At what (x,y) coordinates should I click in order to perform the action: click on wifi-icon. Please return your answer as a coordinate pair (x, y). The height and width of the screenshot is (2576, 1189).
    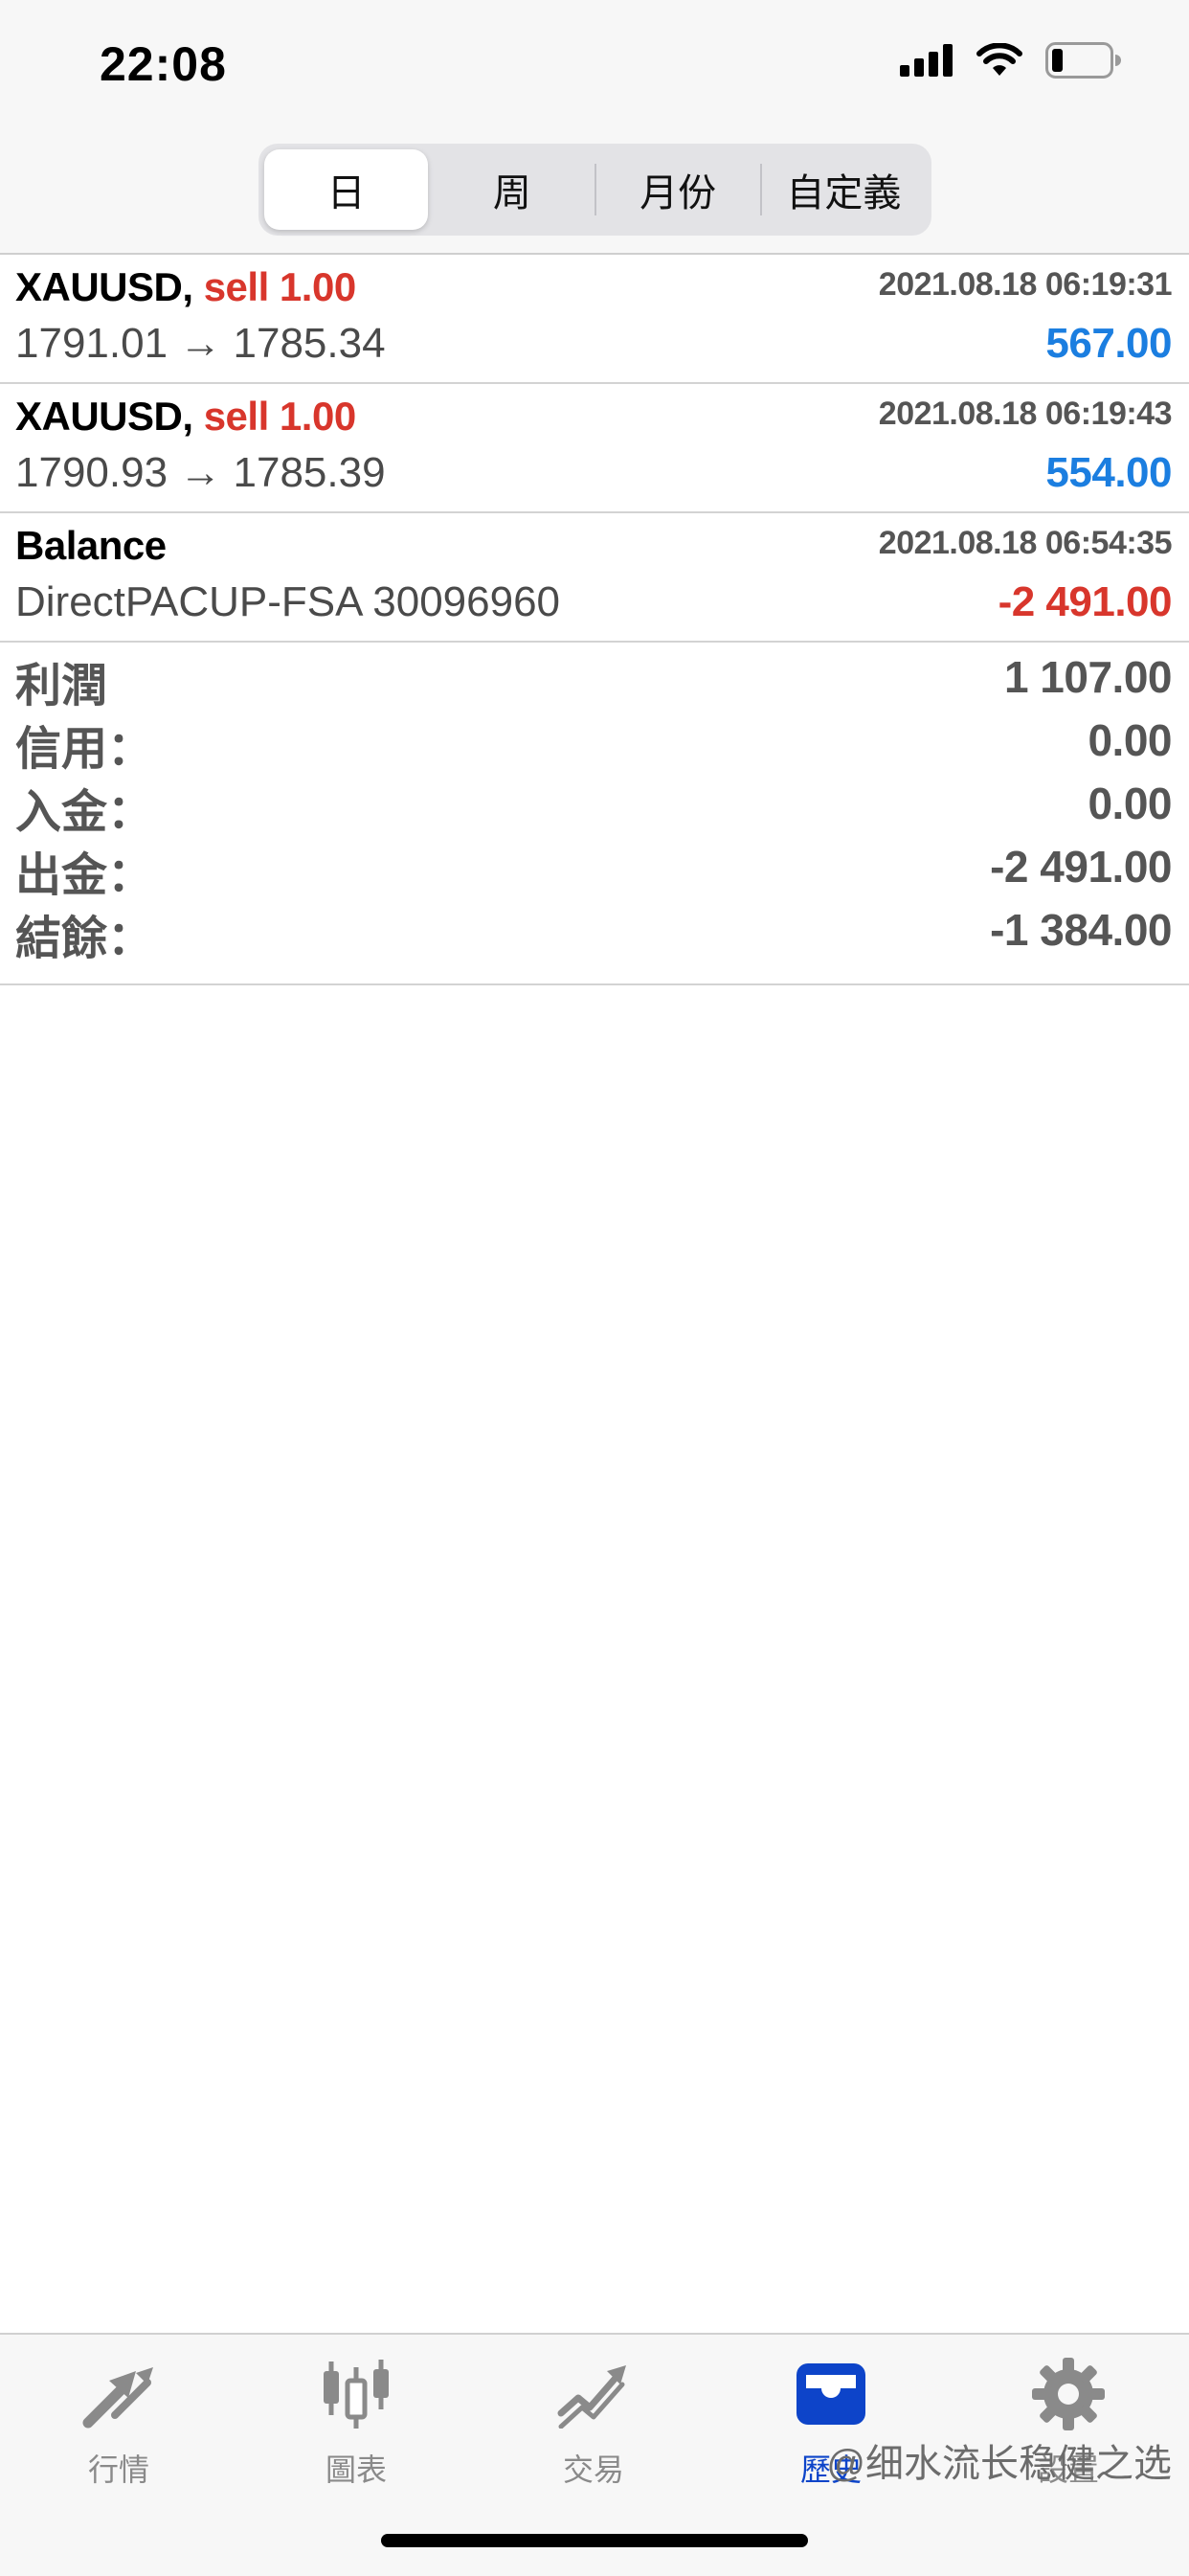
    Looking at the image, I should click on (999, 59).